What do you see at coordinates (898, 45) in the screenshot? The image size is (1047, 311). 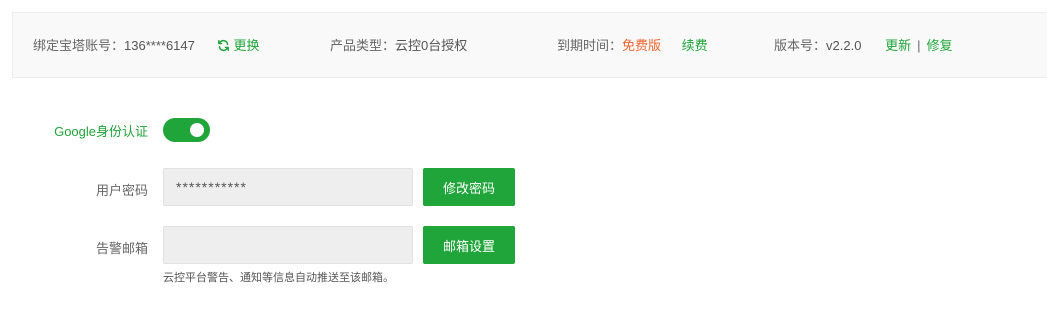 I see `update-link: 更新` at bounding box center [898, 45].